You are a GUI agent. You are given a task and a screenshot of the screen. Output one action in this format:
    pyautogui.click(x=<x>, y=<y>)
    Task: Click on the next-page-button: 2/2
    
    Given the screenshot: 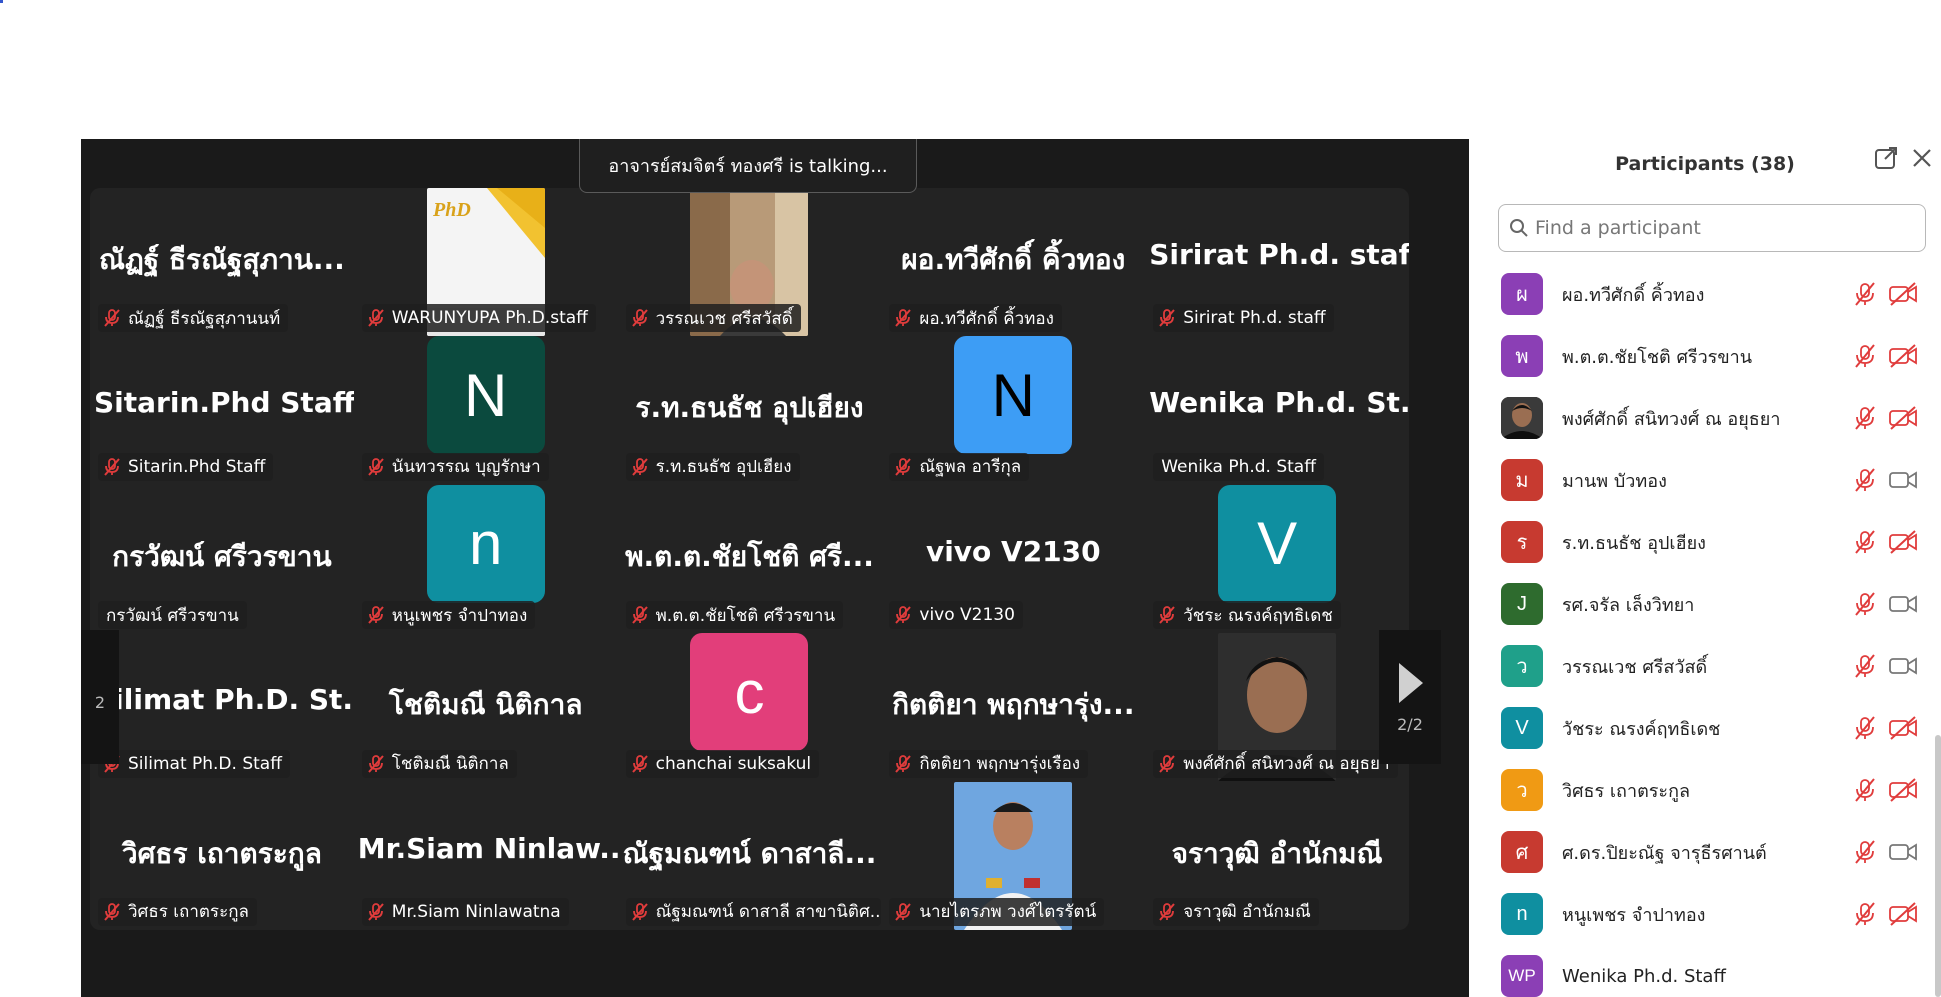 What is the action you would take?
    pyautogui.click(x=1410, y=697)
    